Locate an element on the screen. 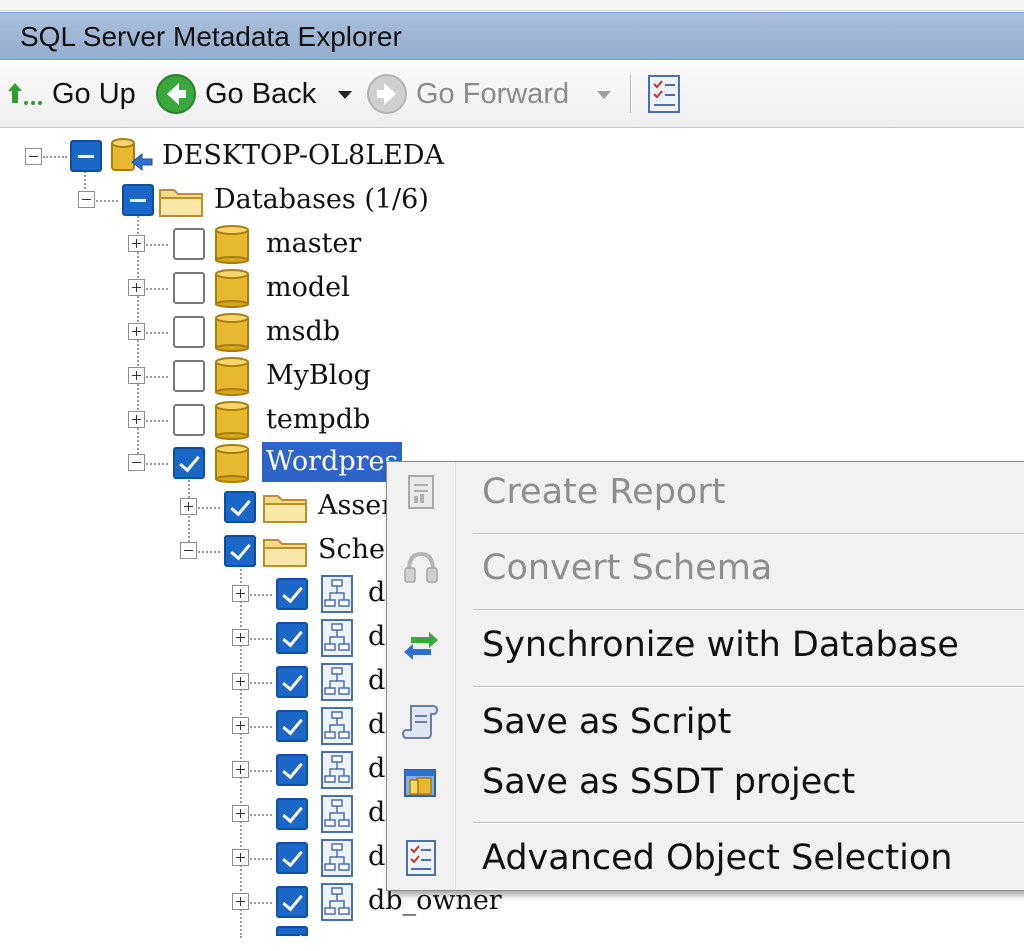 Image resolution: width=1024 pixels, height=951 pixels. go-back-icon is located at coordinates (176, 94).